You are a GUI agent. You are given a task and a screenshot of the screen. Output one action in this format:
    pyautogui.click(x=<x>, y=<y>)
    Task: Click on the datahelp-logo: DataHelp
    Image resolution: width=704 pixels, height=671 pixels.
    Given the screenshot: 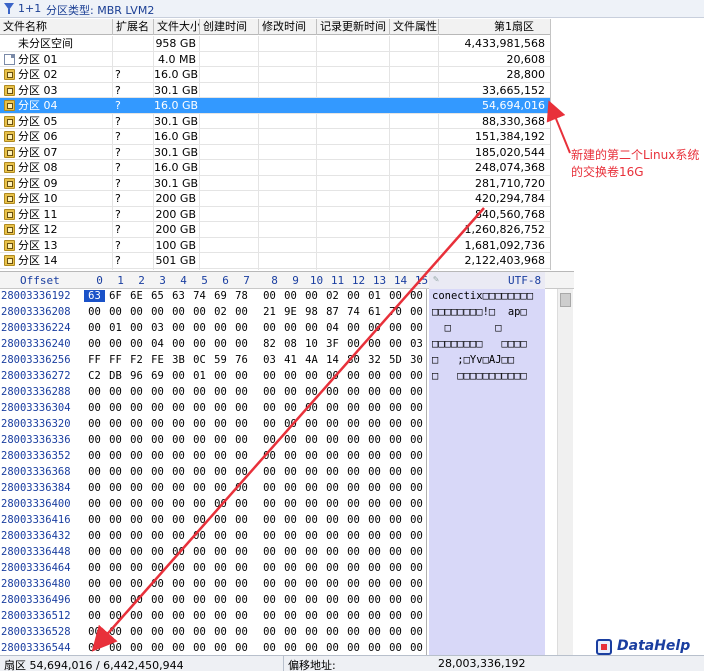 What is the action you would take?
    pyautogui.click(x=648, y=649)
    